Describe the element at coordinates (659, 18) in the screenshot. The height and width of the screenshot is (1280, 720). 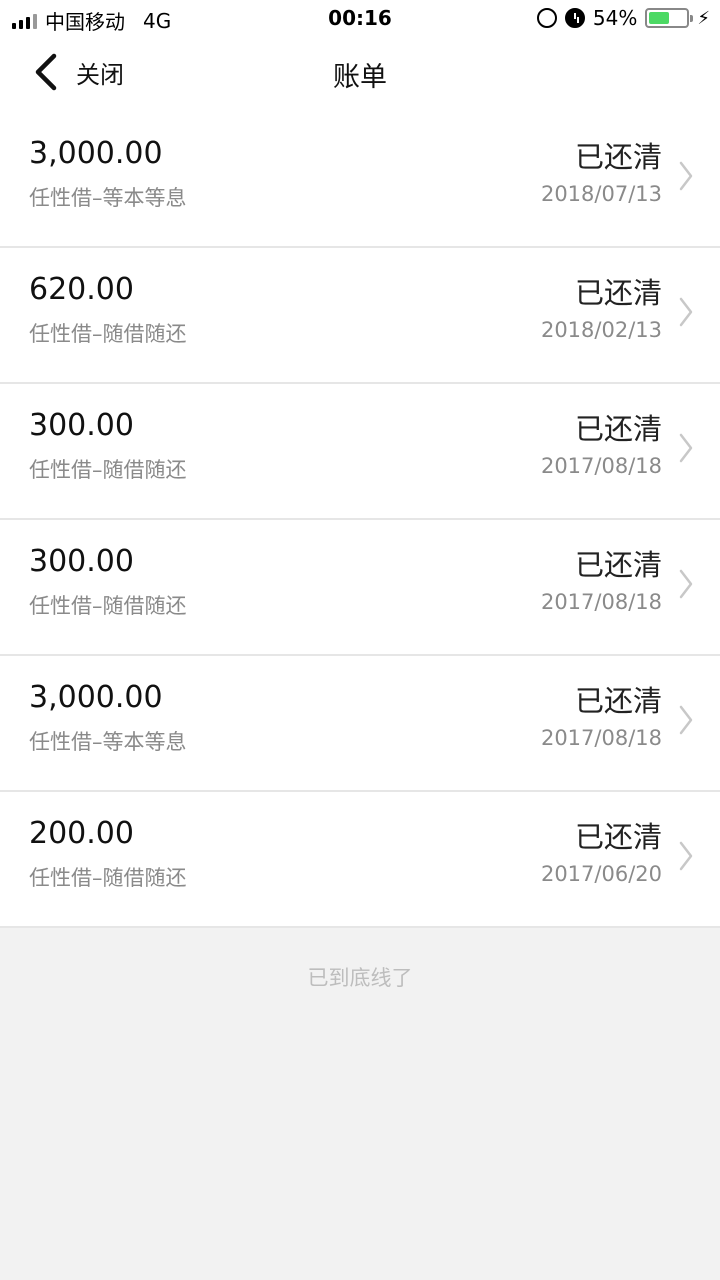
I see `battery-fill` at that location.